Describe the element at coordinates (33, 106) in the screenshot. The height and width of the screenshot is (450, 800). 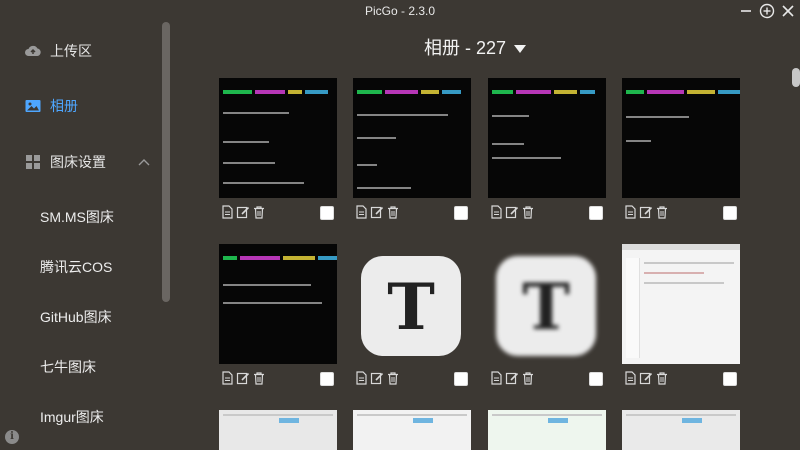
I see `image-icon` at that location.